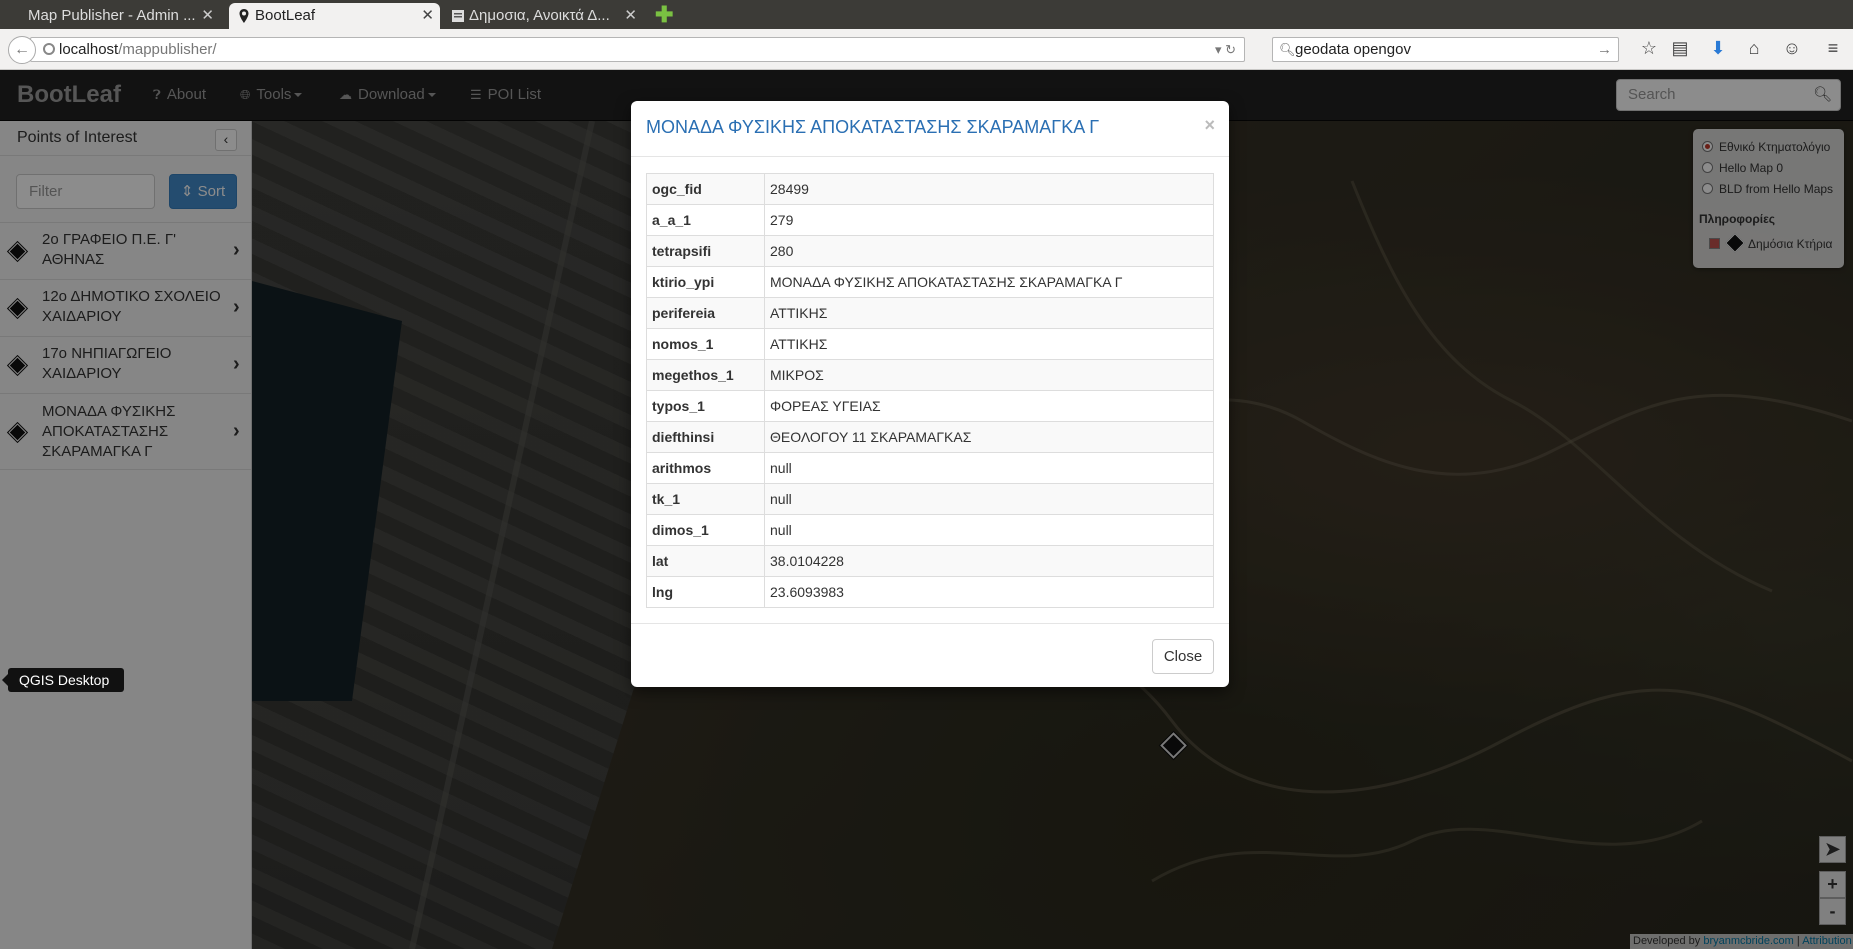 The width and height of the screenshot is (1853, 949). I want to click on browser-tab-opendata: Δημοσια, Ανοικτά Δ... ✕, so click(543, 16).